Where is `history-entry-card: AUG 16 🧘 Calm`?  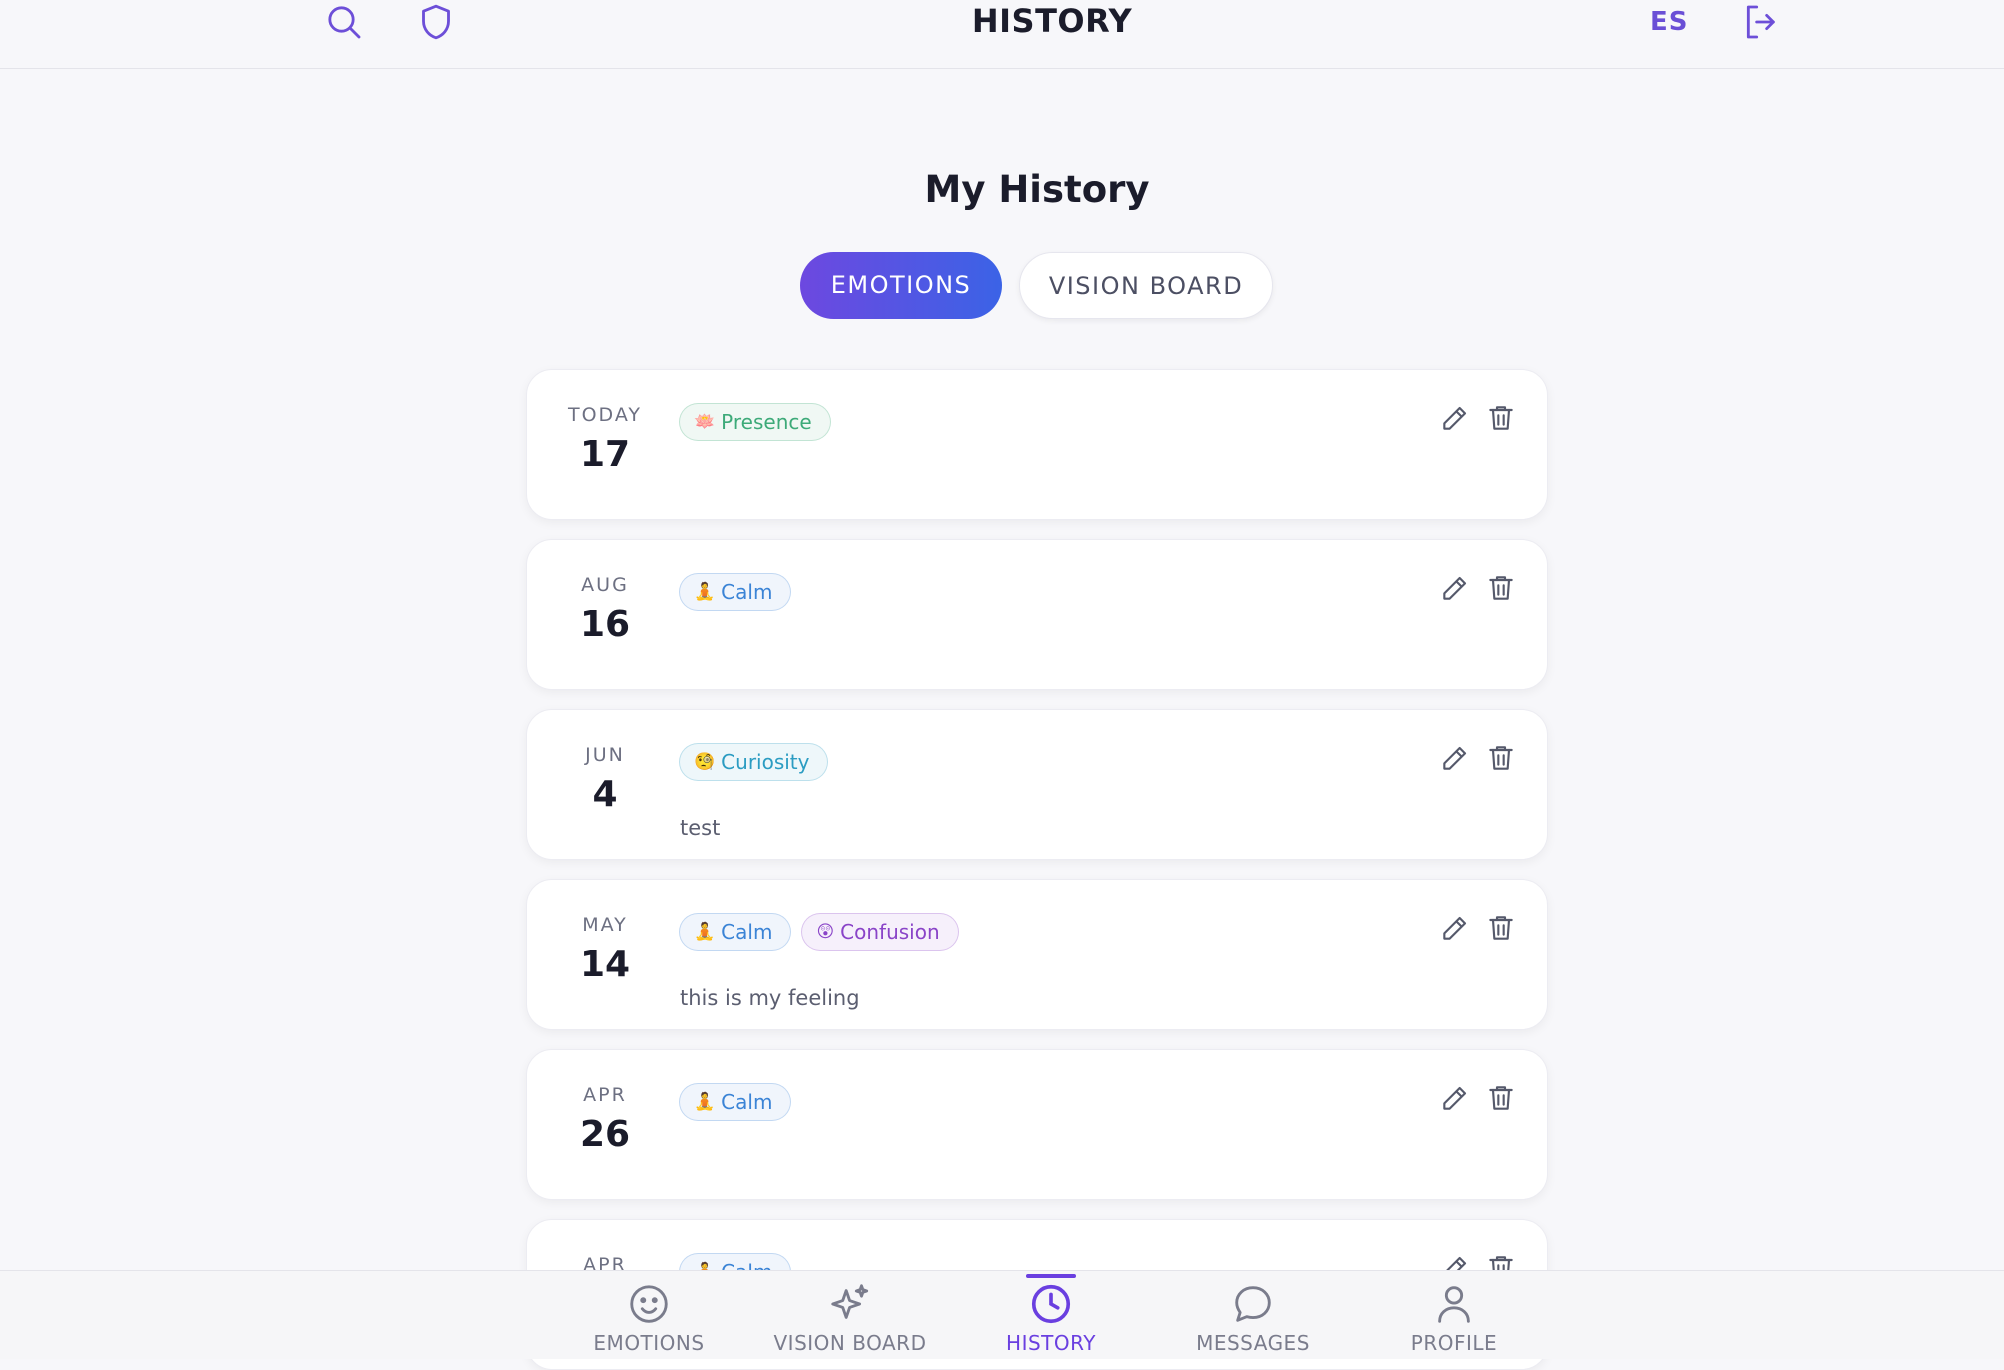 history-entry-card: AUG 16 🧘 Calm is located at coordinates (1037, 614).